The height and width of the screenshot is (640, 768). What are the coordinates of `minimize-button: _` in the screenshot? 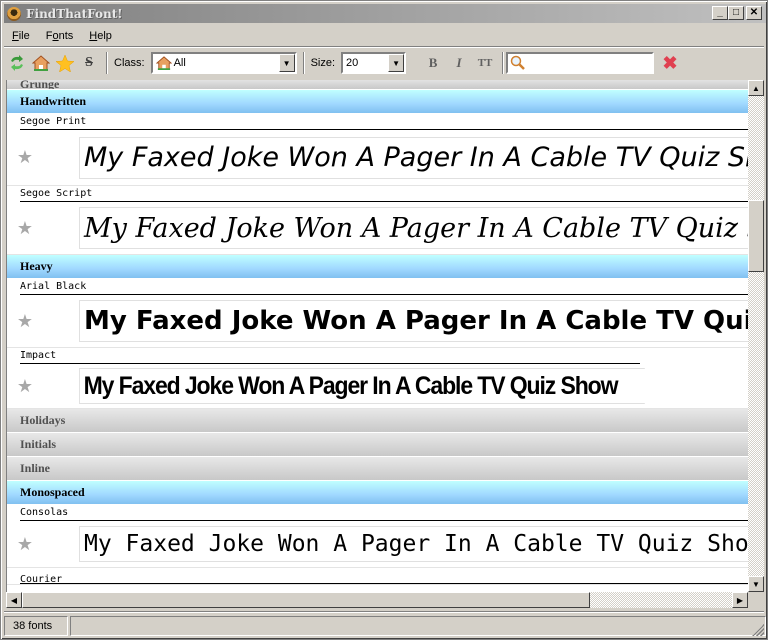 It's located at (720, 13).